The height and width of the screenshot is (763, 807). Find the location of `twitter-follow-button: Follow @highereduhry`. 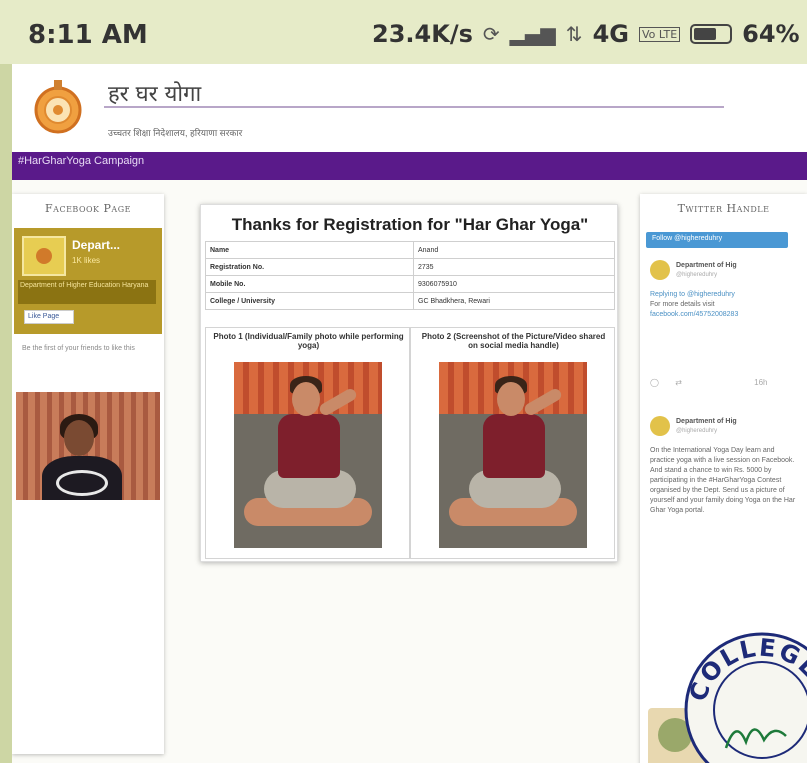

twitter-follow-button: Follow @highereduhry is located at coordinates (717, 240).